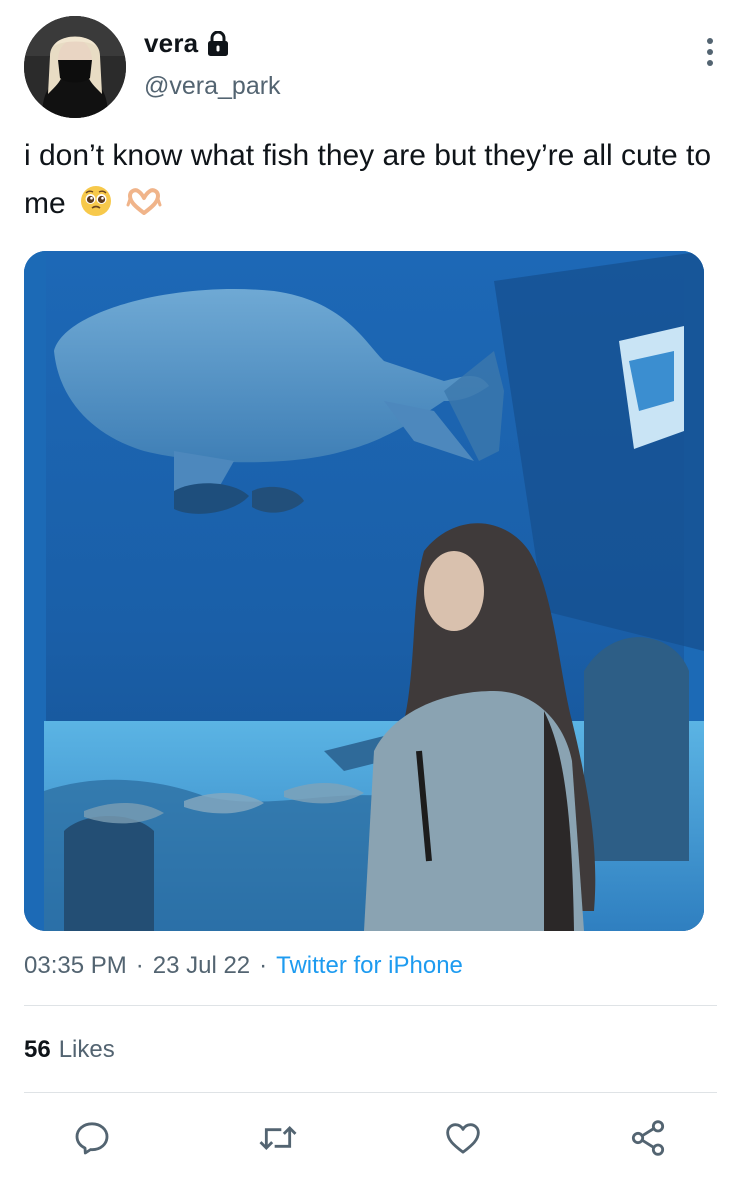  Describe the element at coordinates (201, 966) in the screenshot. I see `tweet-date: 23 Jul 22` at that location.